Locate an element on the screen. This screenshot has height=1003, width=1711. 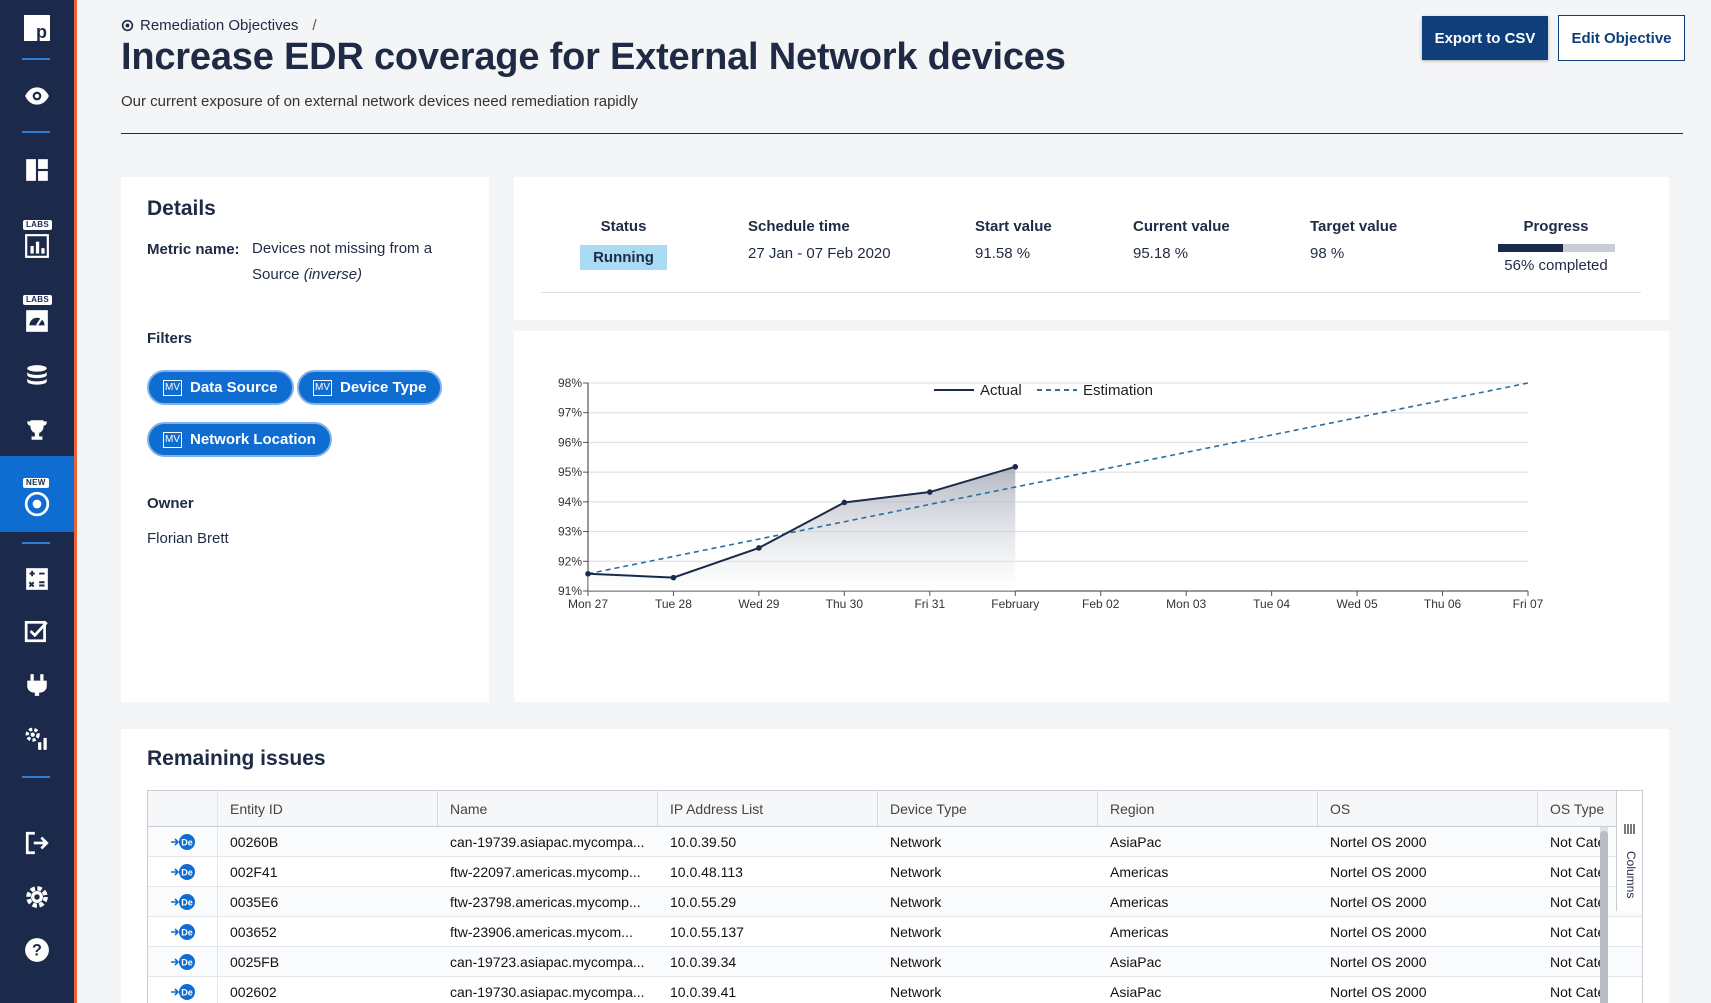
logo: p is located at coordinates (37, 28).